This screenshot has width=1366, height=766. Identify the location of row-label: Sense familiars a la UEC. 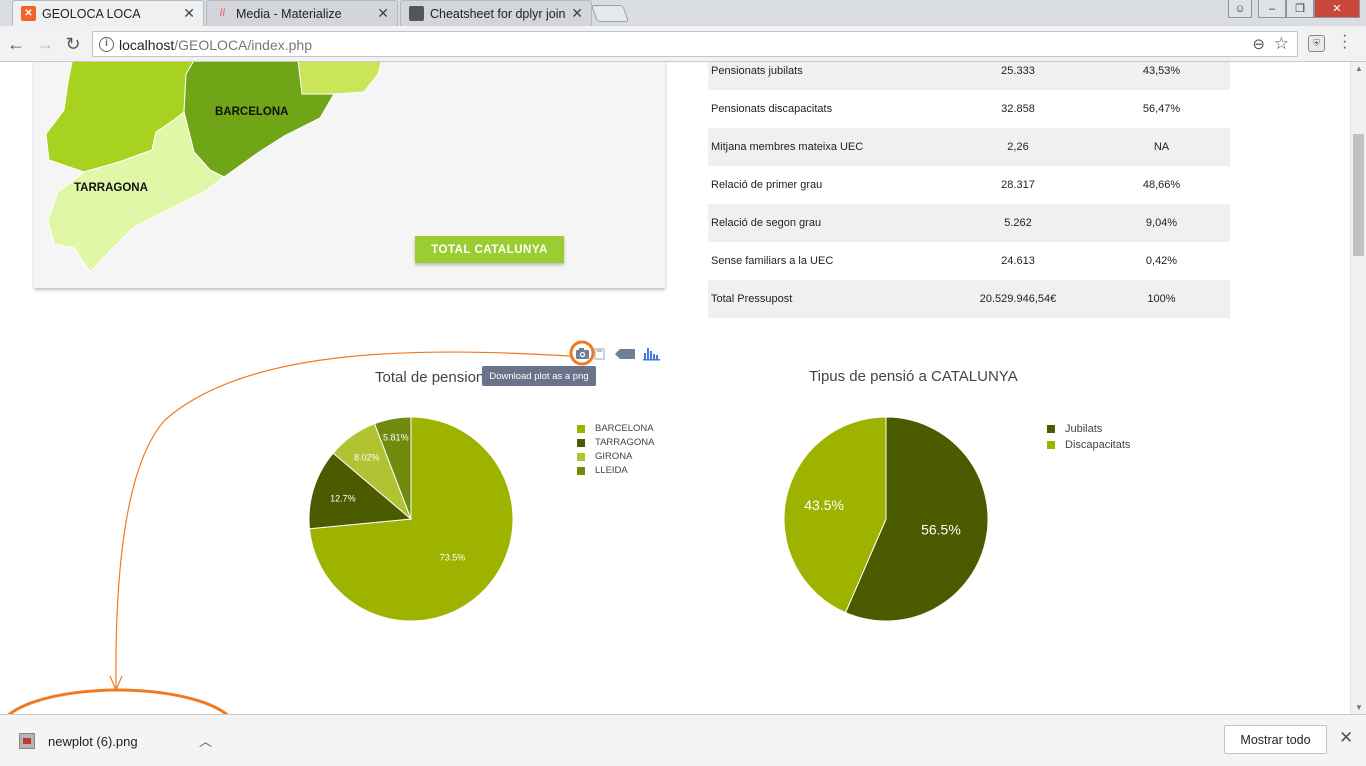
(772, 261).